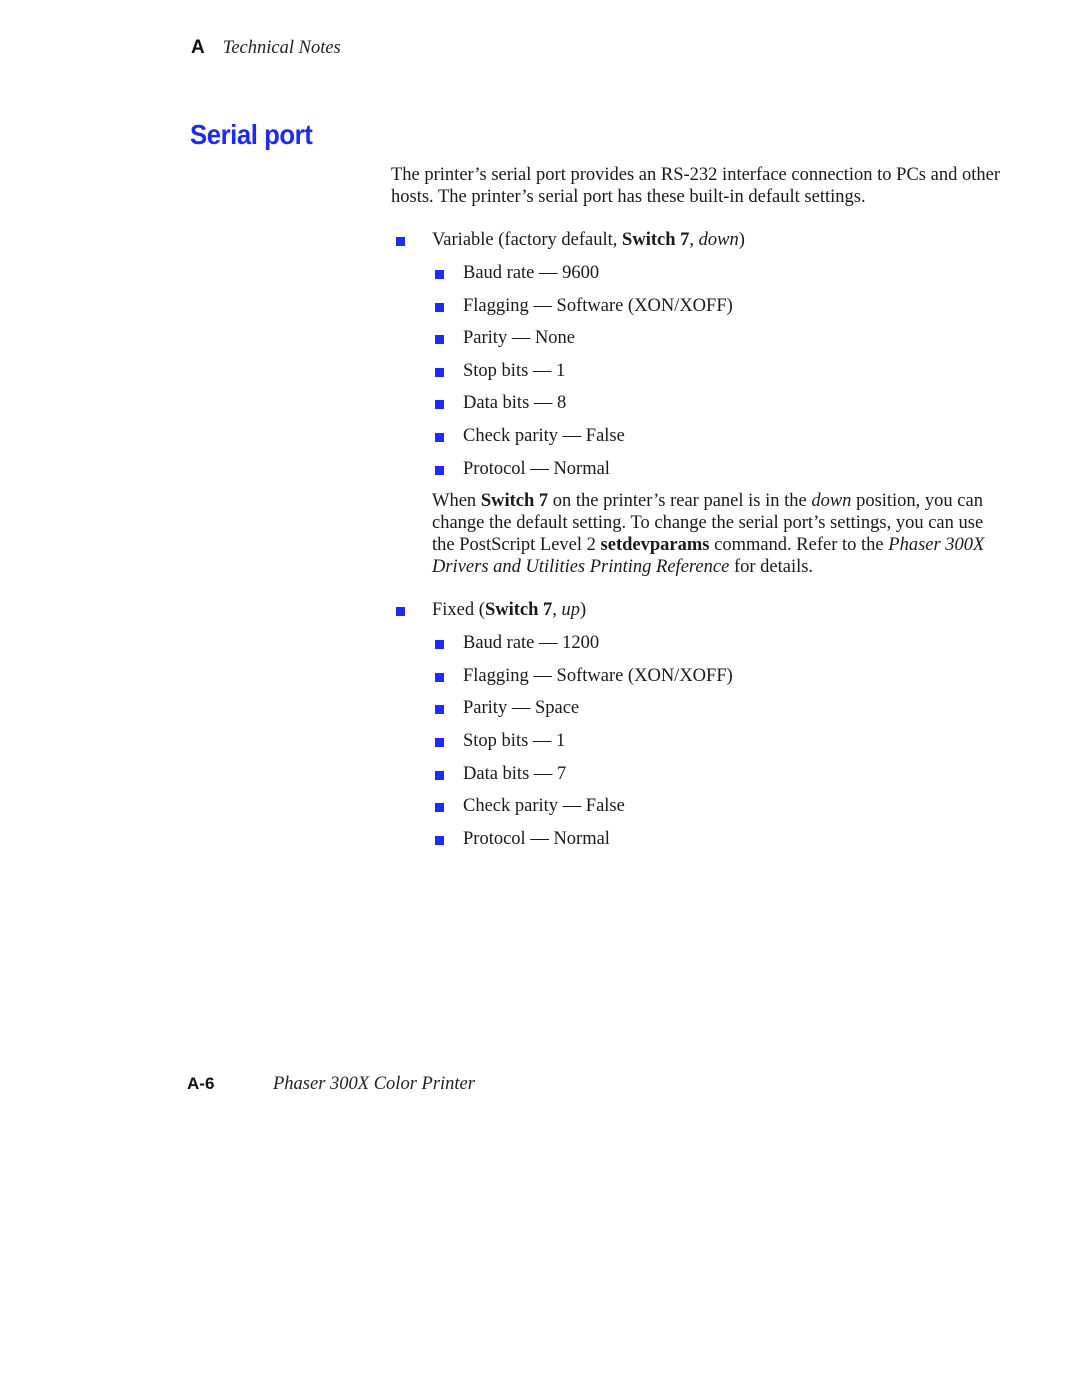 The width and height of the screenshot is (1080, 1397). What do you see at coordinates (531, 273) in the screenshot?
I see `setting-text: Baud rate — 9600` at bounding box center [531, 273].